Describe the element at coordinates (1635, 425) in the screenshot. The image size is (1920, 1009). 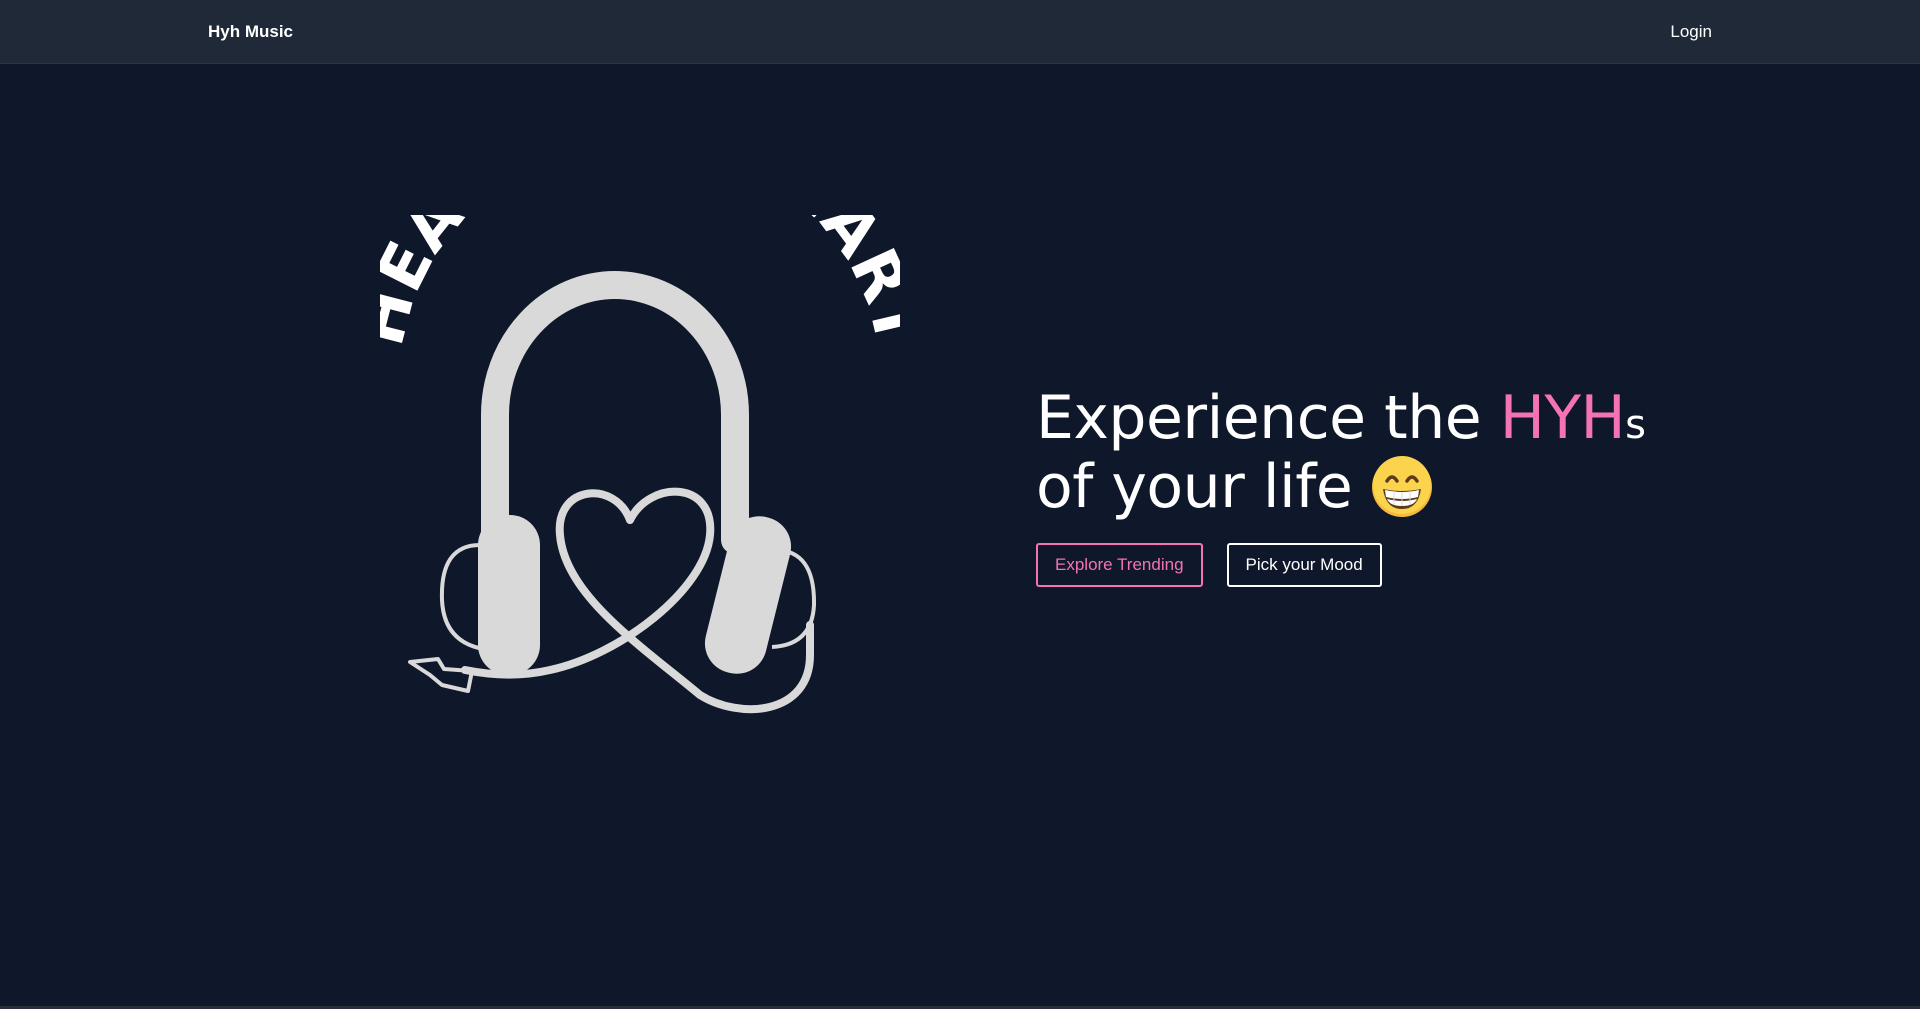
I see `headline-suffix: s` at that location.